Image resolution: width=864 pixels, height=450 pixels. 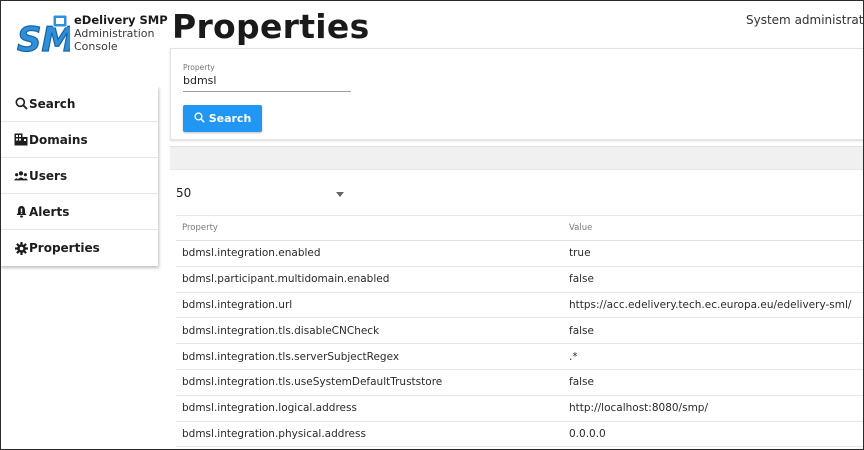 I want to click on property-name-cell: bdmsl.integration.url, so click(x=237, y=304).